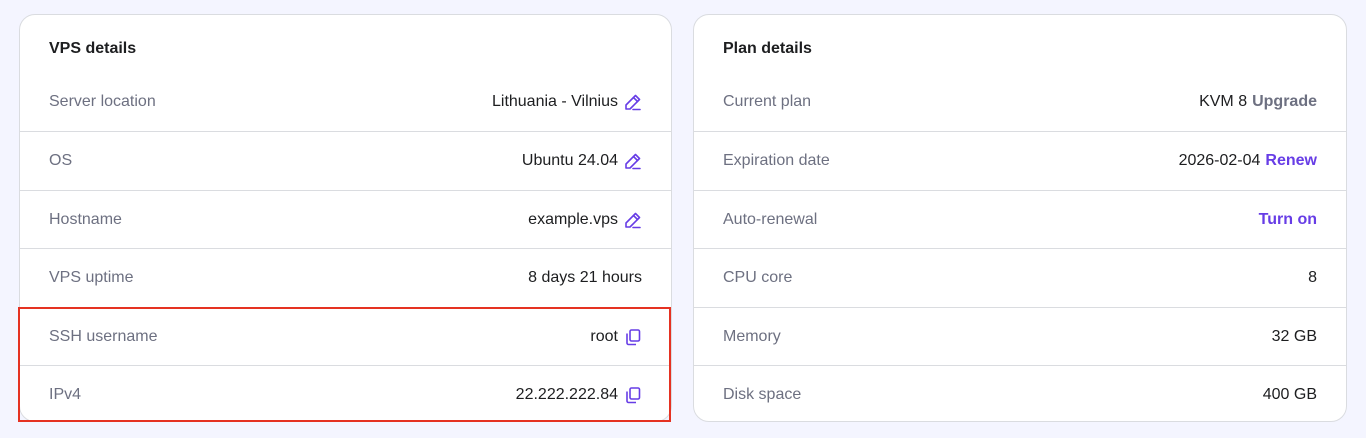 Image resolution: width=1366 pixels, height=438 pixels. I want to click on vps-uptime-row: VPS uptime 8 days 21 hours, so click(345, 277).